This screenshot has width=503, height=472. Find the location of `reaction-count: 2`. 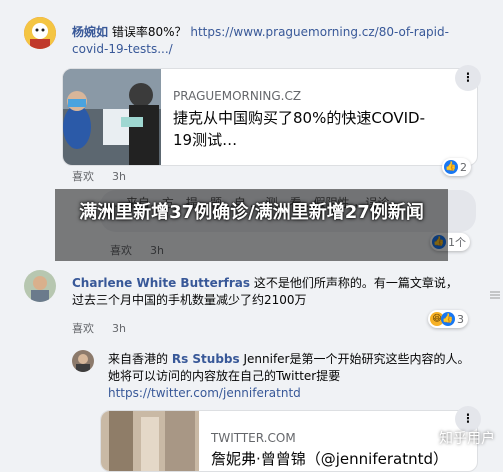

reaction-count: 2 is located at coordinates (463, 167).